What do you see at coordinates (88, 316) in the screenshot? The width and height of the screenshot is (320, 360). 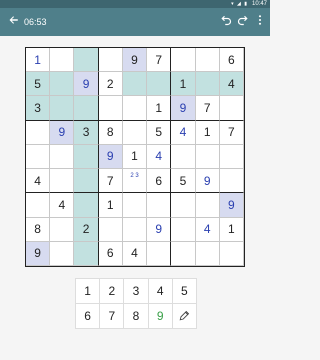 I see `keypad-key-6: 6` at bounding box center [88, 316].